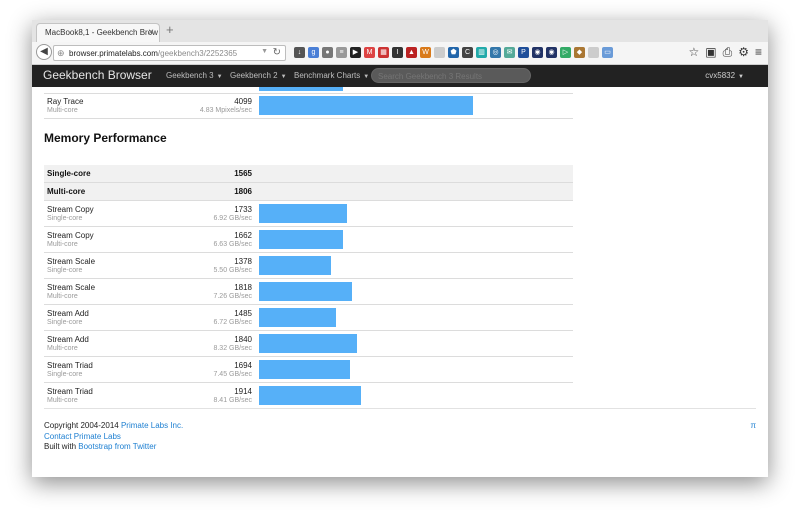 Image resolution: width=800 pixels, height=524 pixels. I want to click on wy-icon: W, so click(425, 52).